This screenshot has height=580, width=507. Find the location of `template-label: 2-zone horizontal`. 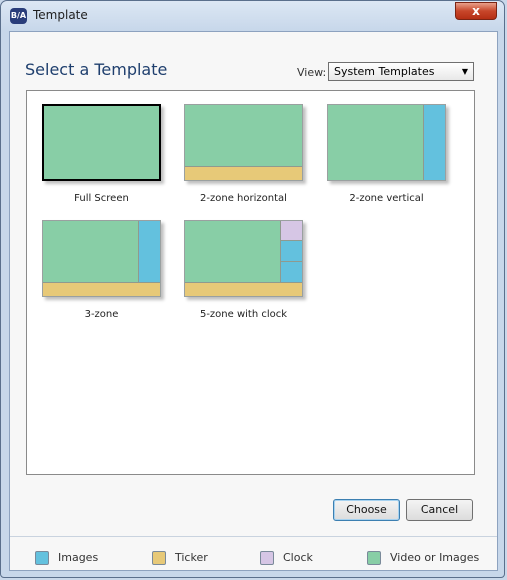

template-label: 2-zone horizontal is located at coordinates (243, 198).